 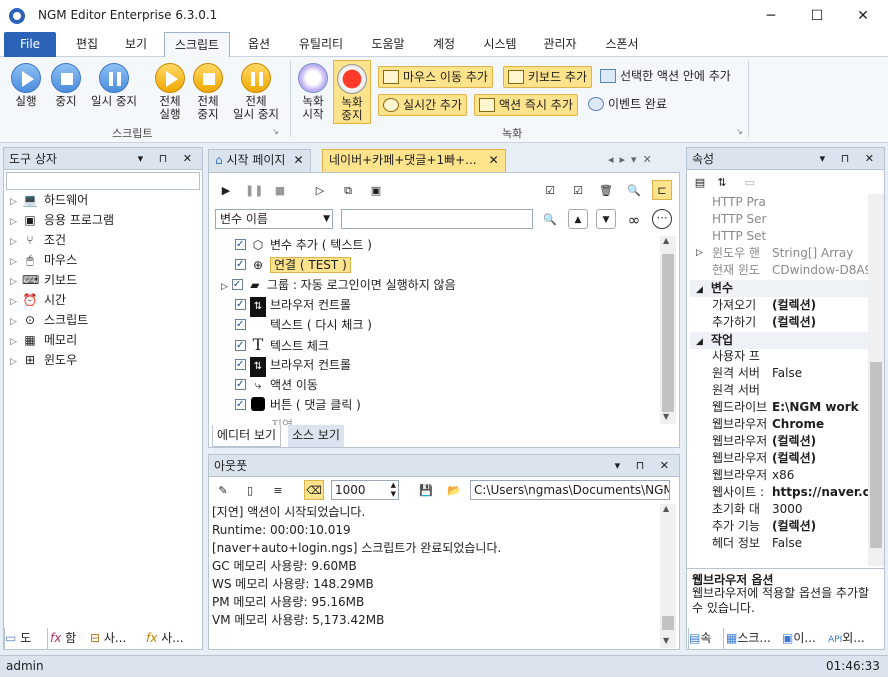 I want to click on pause-icon: ❚❚, so click(x=254, y=190).